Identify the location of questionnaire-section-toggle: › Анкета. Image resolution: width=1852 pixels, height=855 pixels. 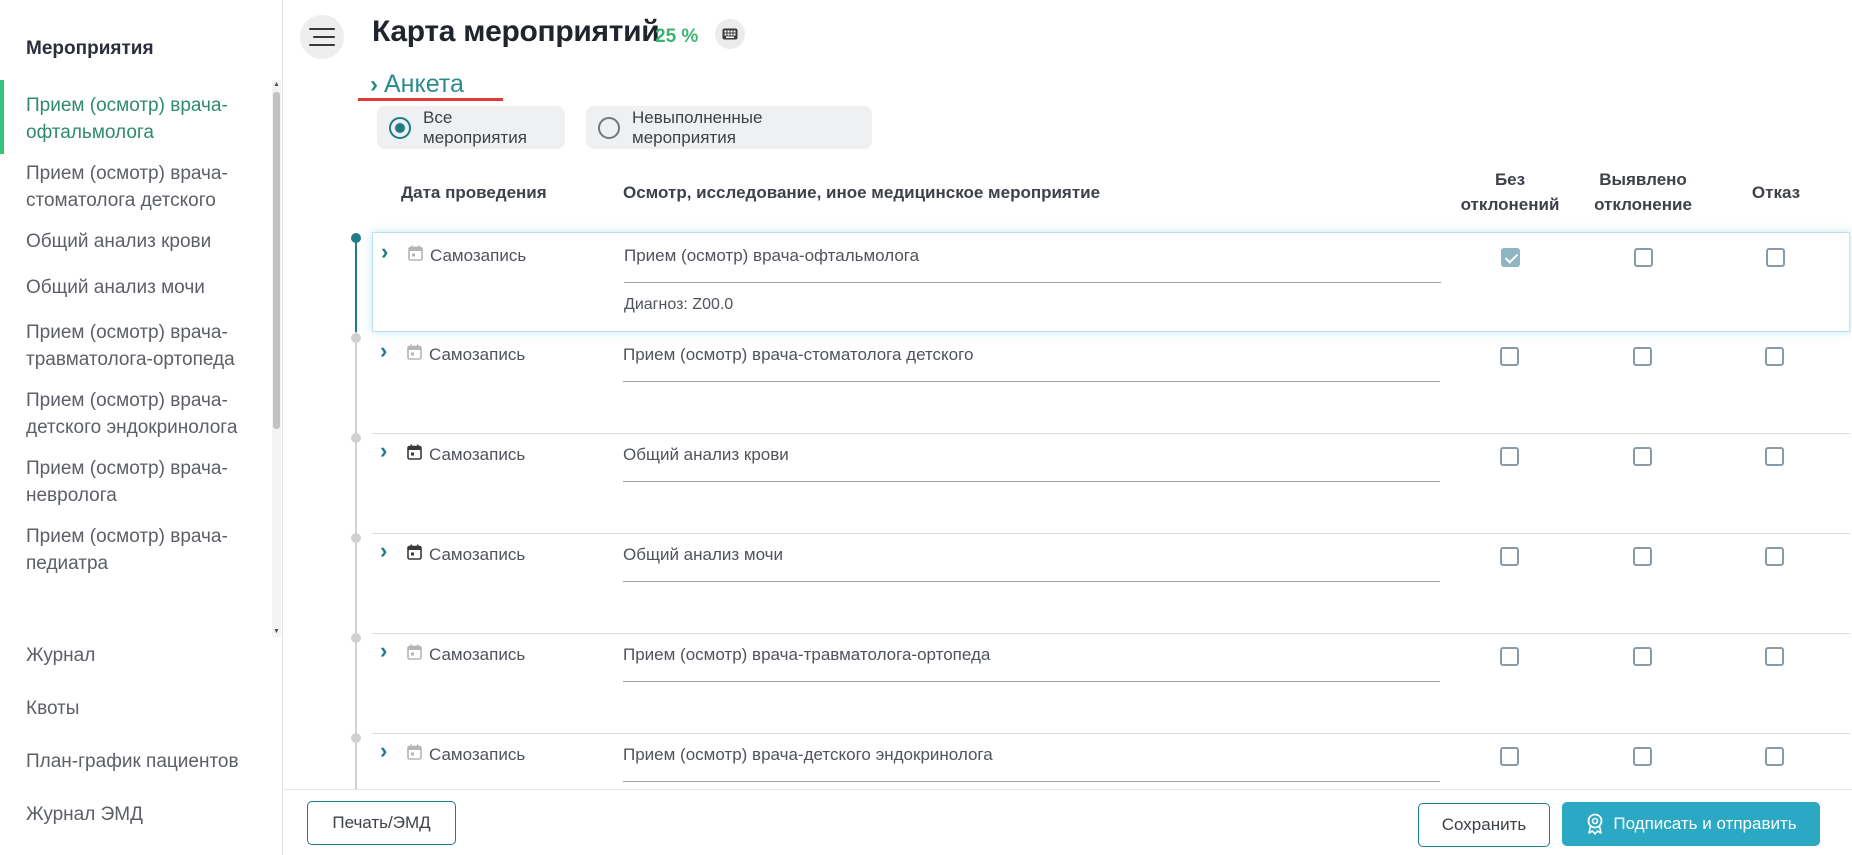
(417, 84).